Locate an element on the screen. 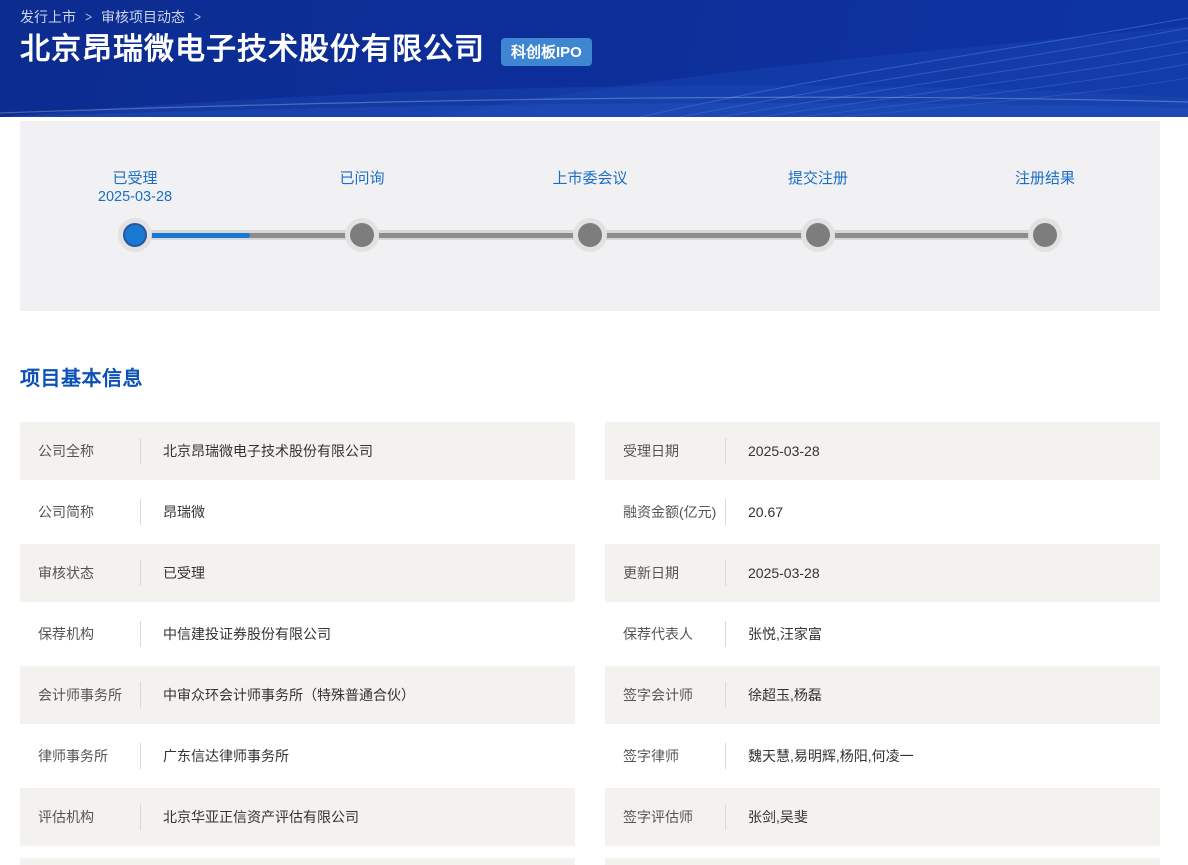 The width and height of the screenshot is (1188, 865). ipo-board-badge: 科创板IPO is located at coordinates (546, 52).